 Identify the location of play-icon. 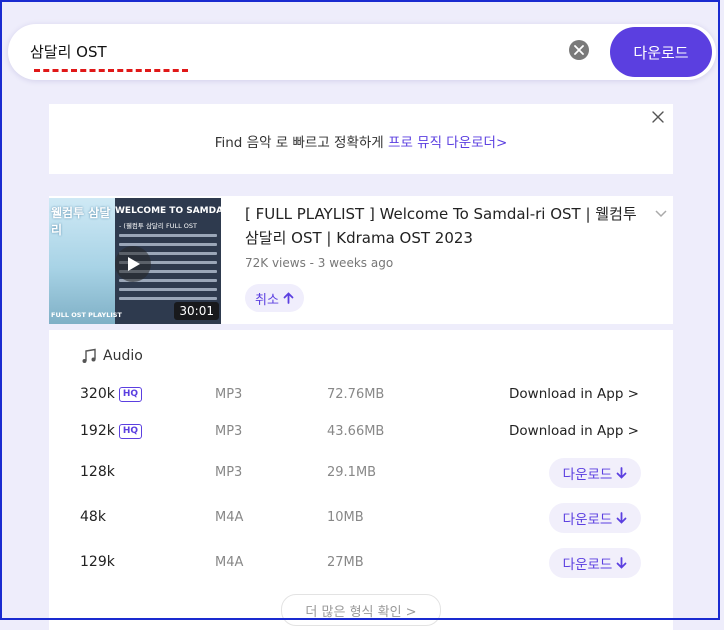
(133, 264).